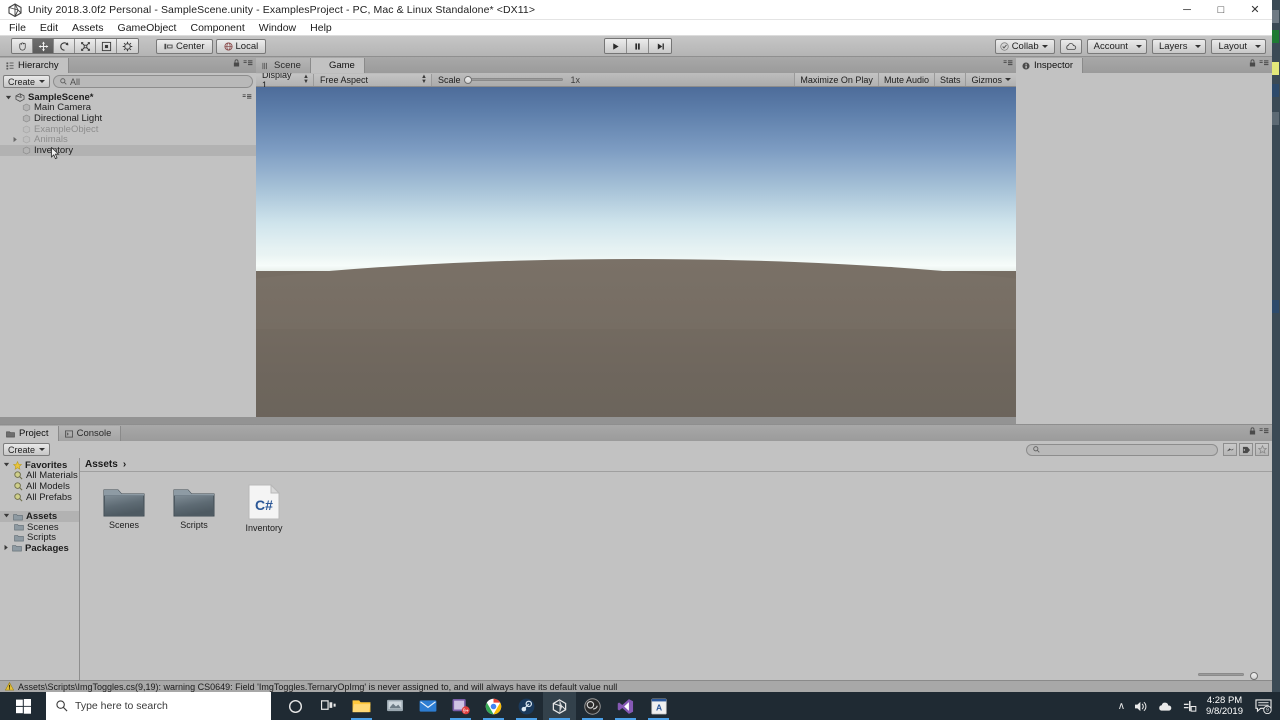  What do you see at coordinates (1221, 674) in the screenshot?
I see `thumbnail-size-slider` at bounding box center [1221, 674].